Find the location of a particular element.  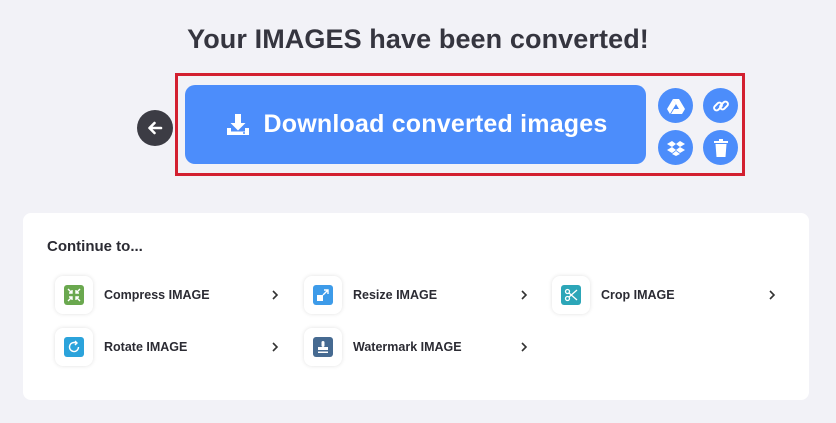

resize-icon is located at coordinates (323, 295).